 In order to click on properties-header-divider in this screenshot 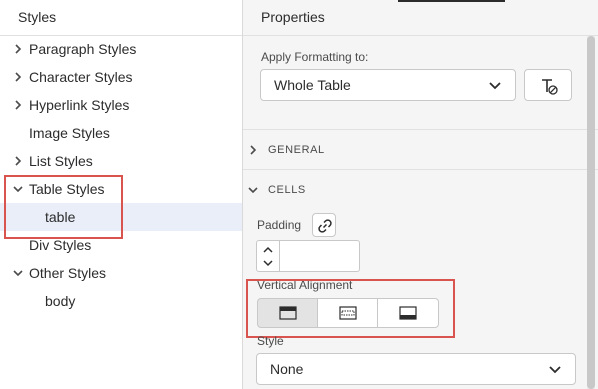, I will do `click(420, 35)`.